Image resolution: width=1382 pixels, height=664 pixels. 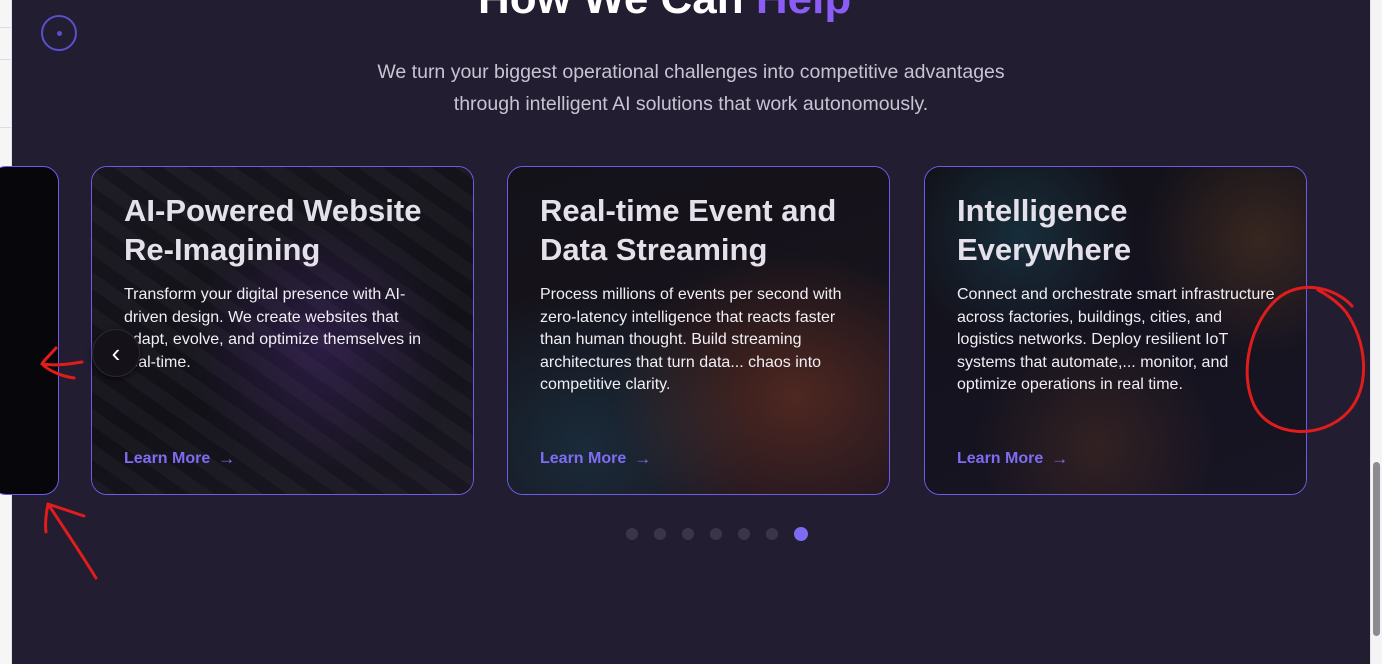 I want to click on card-title: Intelligence Everywhere, so click(x=1044, y=230).